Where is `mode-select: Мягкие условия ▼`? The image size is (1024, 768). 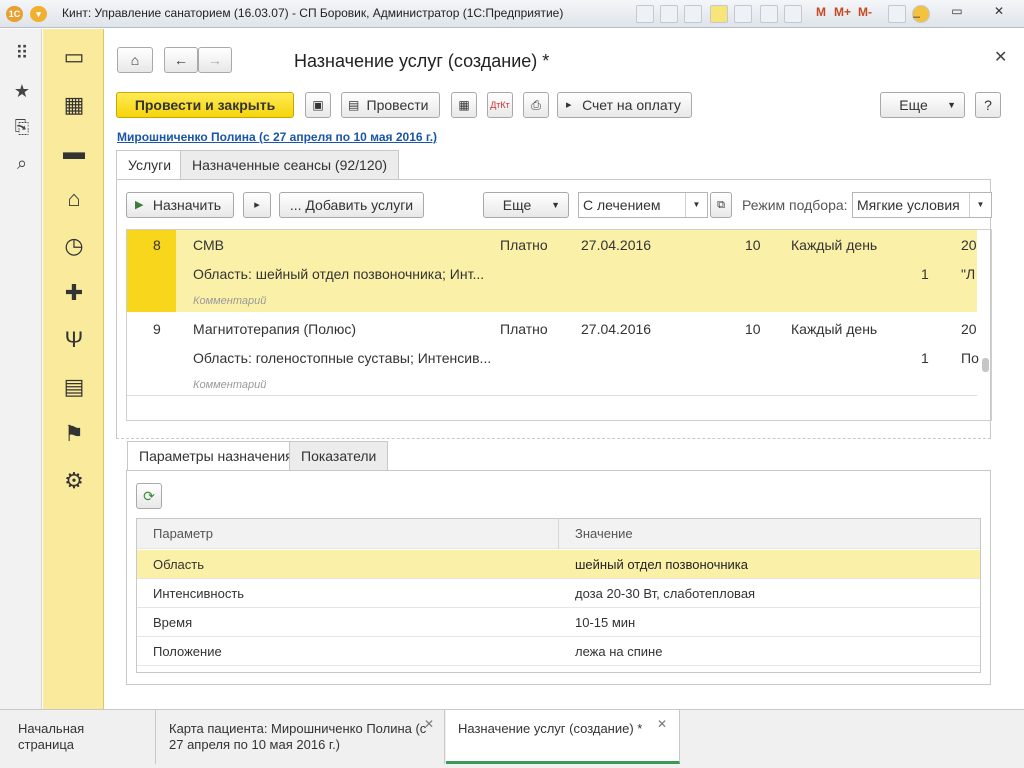
mode-select: Мягкие условия ▼ is located at coordinates (922, 205).